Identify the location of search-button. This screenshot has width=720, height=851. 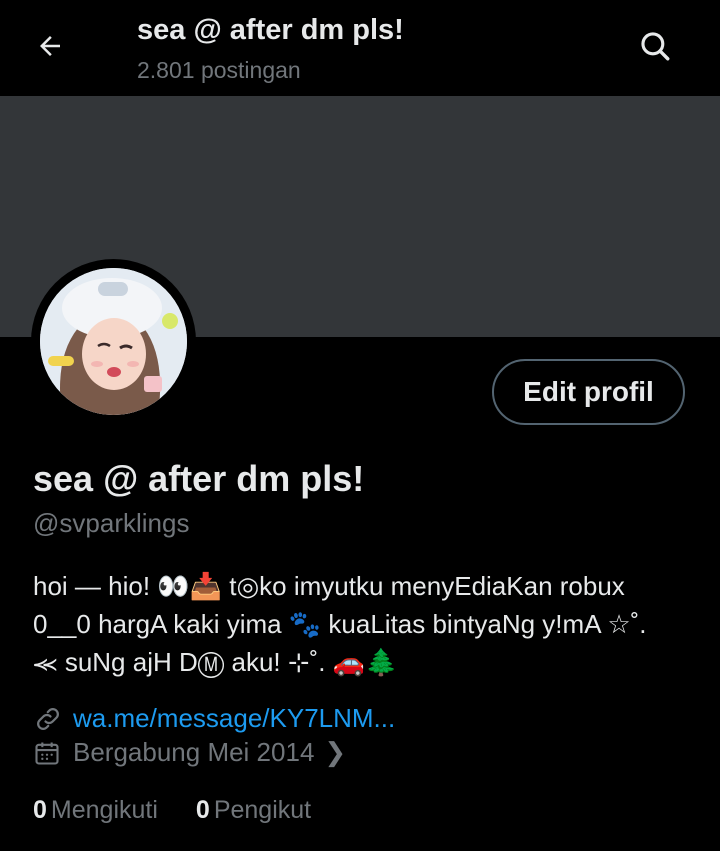
(655, 46).